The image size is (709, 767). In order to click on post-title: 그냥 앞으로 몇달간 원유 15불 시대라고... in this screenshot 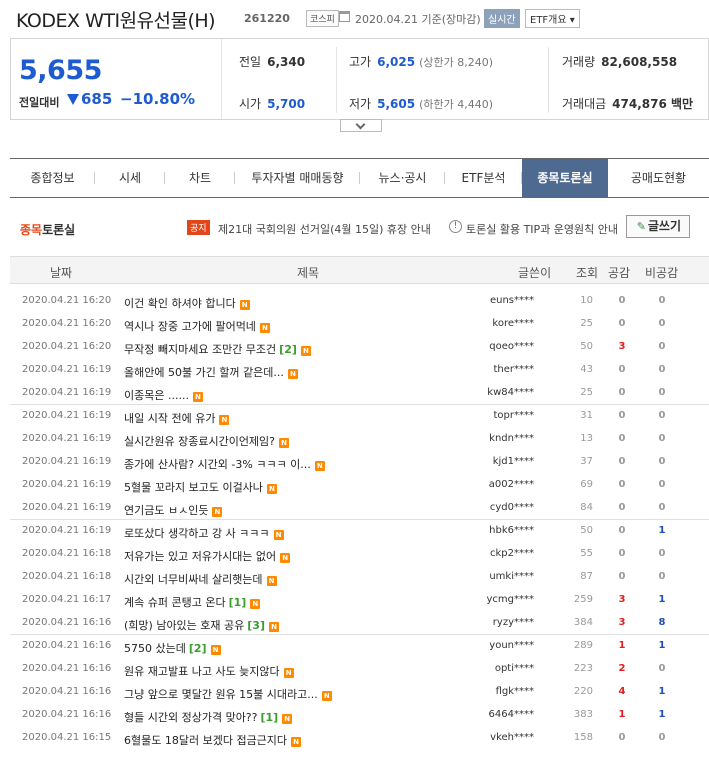, I will do `click(221, 694)`.